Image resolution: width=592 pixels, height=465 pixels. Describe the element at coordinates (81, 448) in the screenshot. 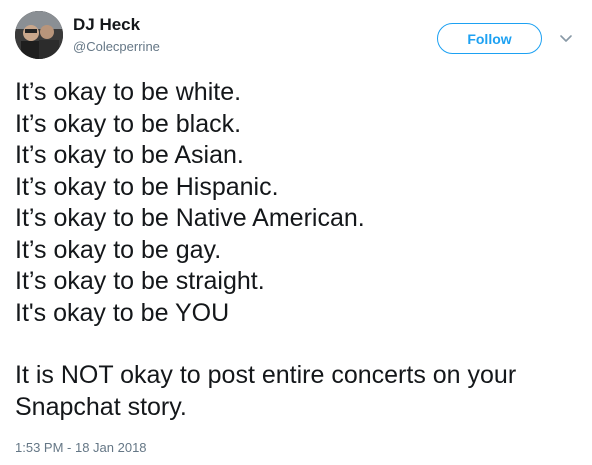

I see `tweet-timestamp: 1:53 PM - 18 Jan 2018` at that location.